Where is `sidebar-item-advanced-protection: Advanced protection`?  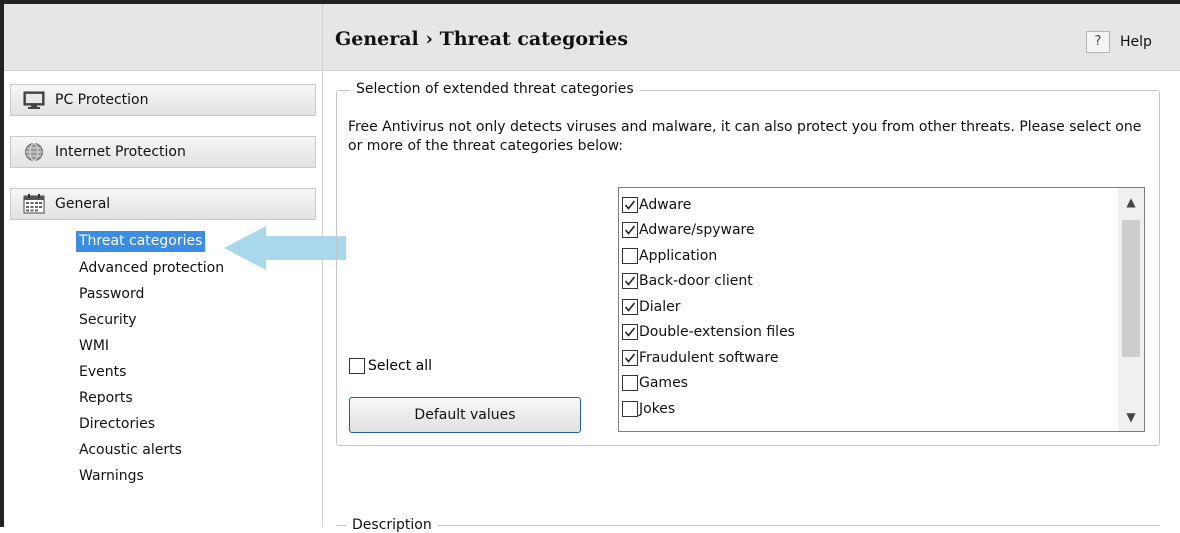 sidebar-item-advanced-protection: Advanced protection is located at coordinates (151, 268).